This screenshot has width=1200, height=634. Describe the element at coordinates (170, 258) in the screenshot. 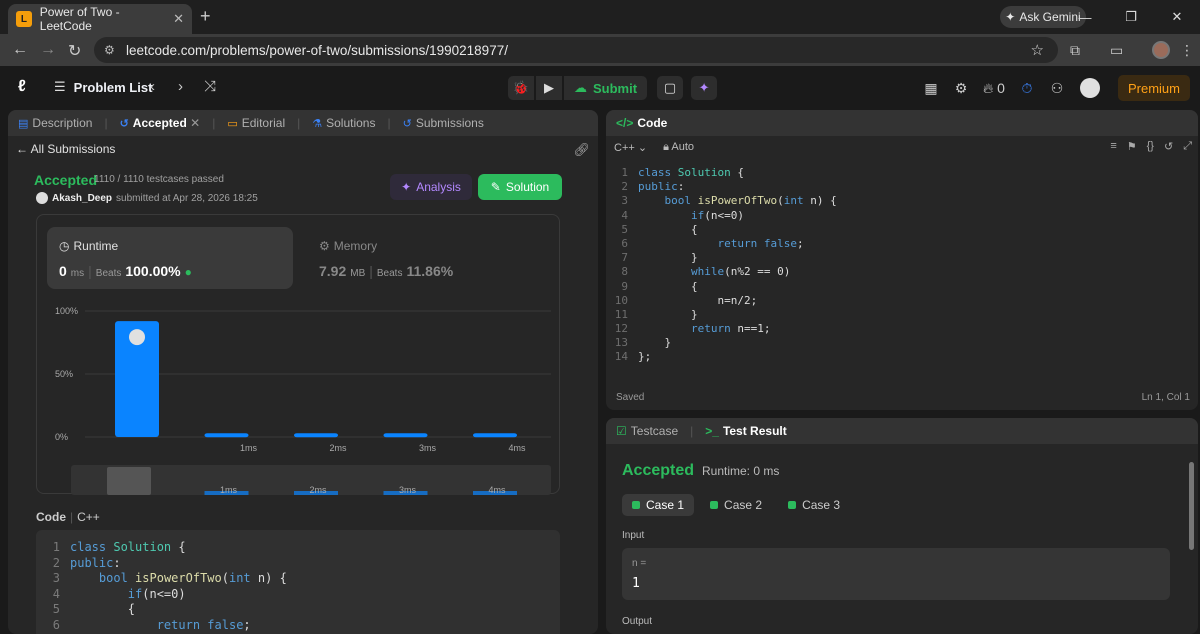

I see `runtime-card: ◷ Runtime 0 ms | Beats 100.00% ●` at that location.